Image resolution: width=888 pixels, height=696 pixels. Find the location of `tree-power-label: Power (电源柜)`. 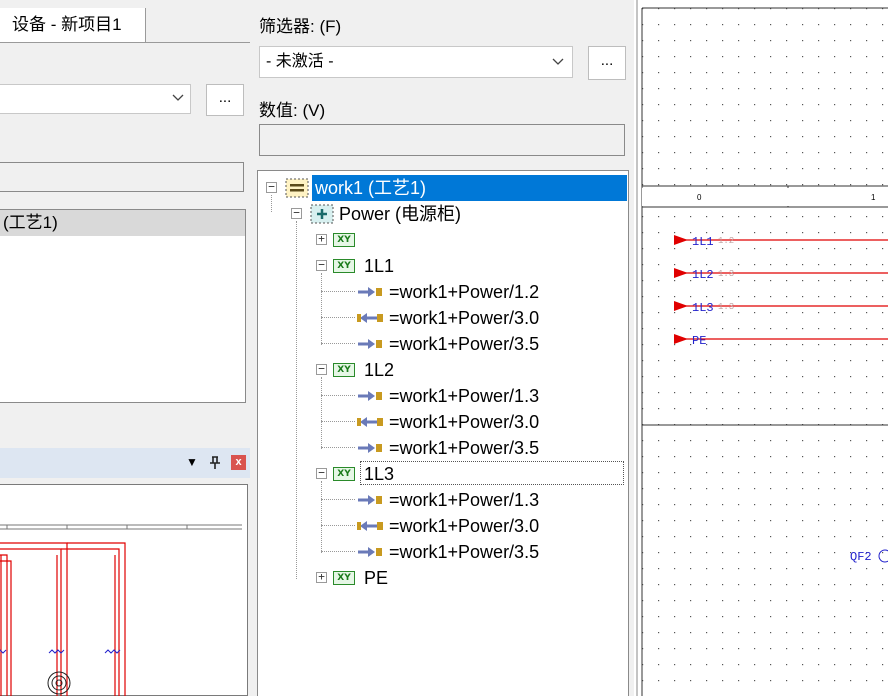

tree-power-label: Power (电源柜) is located at coordinates (400, 214).